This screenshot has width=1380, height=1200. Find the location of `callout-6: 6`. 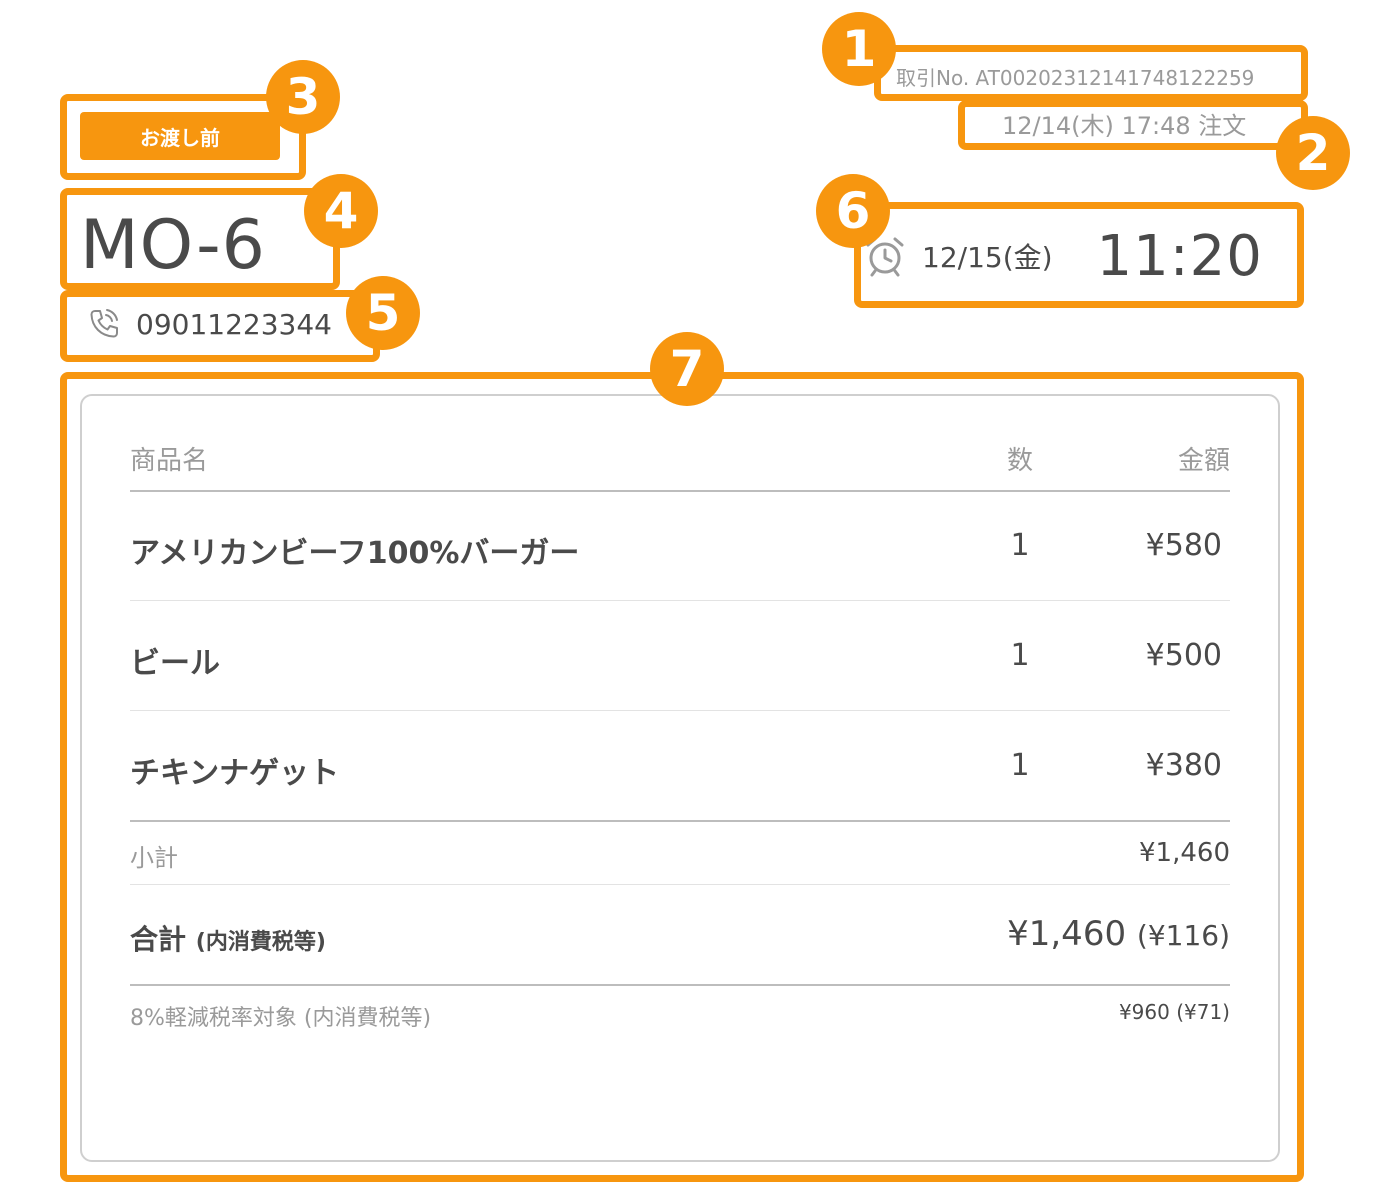

callout-6: 6 is located at coordinates (853, 211).